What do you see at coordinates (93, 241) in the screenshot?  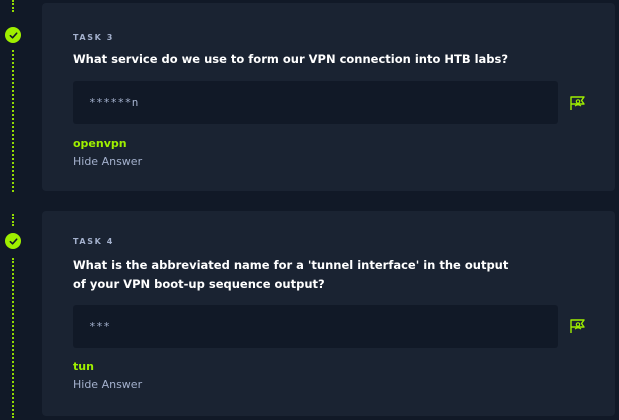 I see `task-label: TASK 4` at bounding box center [93, 241].